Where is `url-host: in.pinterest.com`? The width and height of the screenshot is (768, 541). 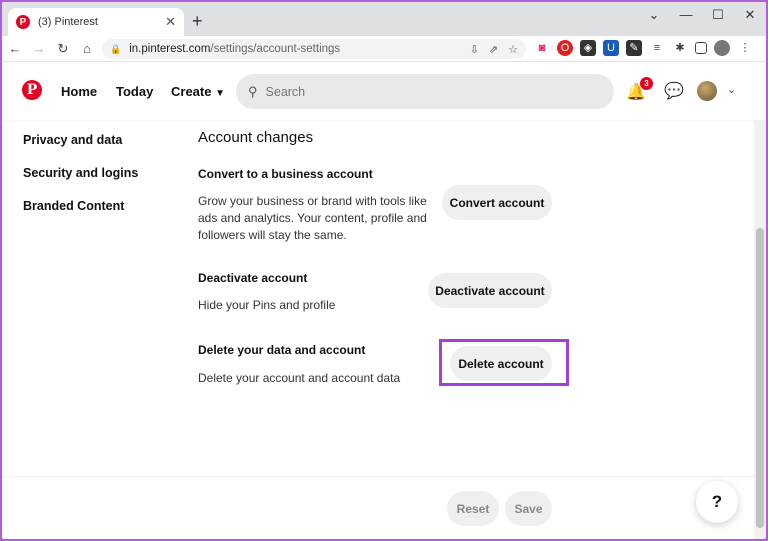
url-host: in.pinterest.com is located at coordinates (170, 49).